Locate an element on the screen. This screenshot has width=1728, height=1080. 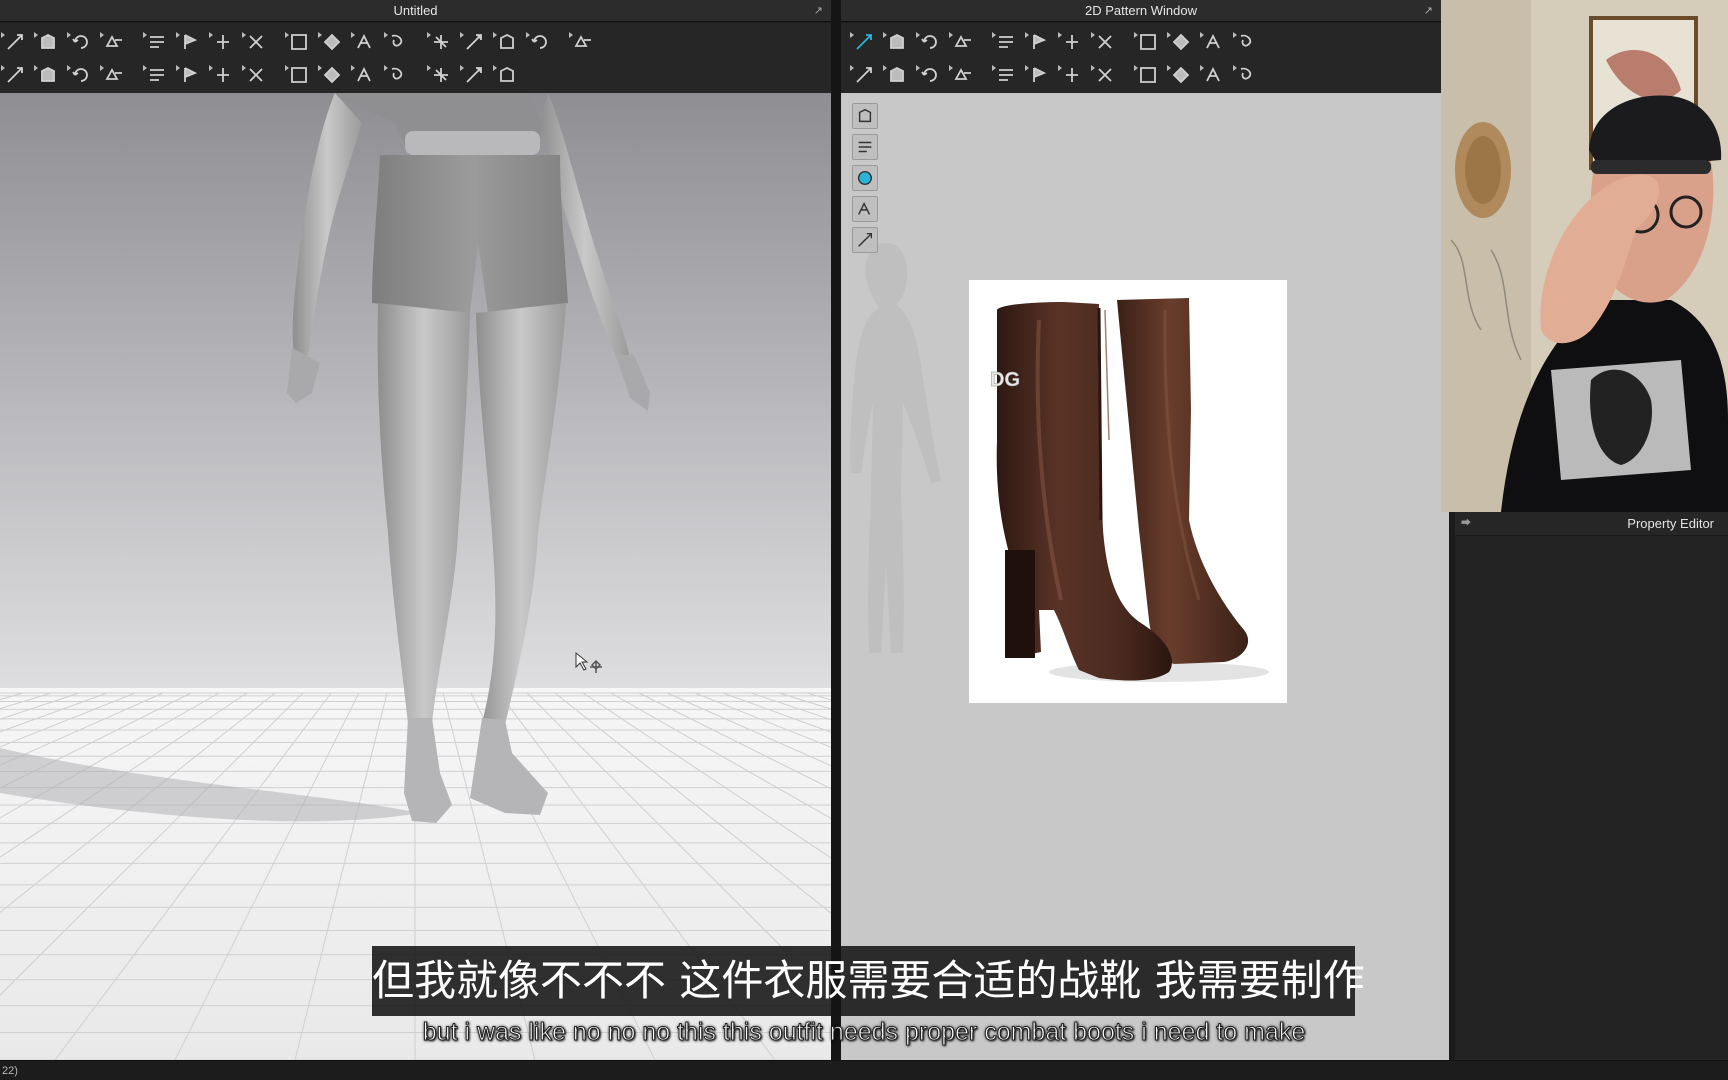
multi-sew-icon is located at coordinates (114, 75).